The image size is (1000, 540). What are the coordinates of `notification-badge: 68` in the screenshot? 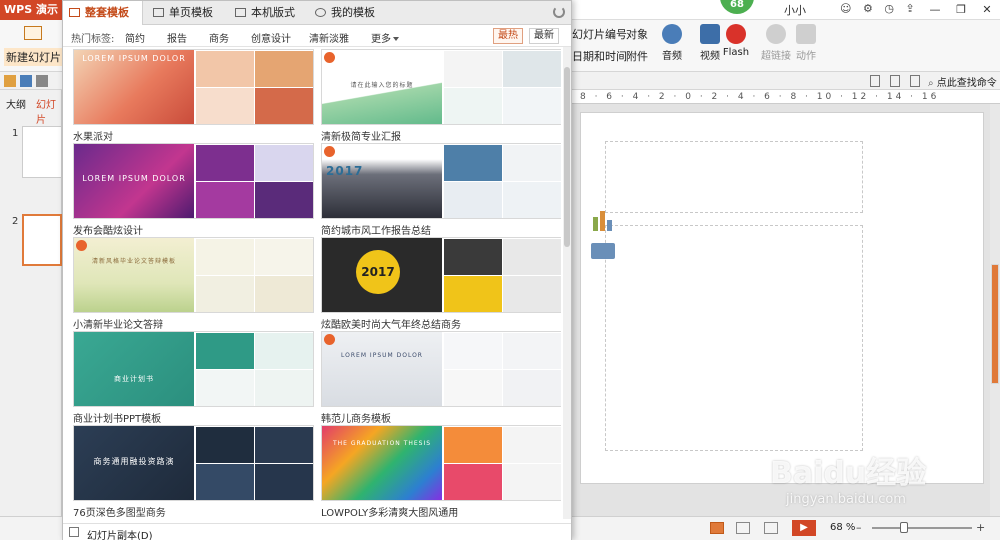 It's located at (737, 7).